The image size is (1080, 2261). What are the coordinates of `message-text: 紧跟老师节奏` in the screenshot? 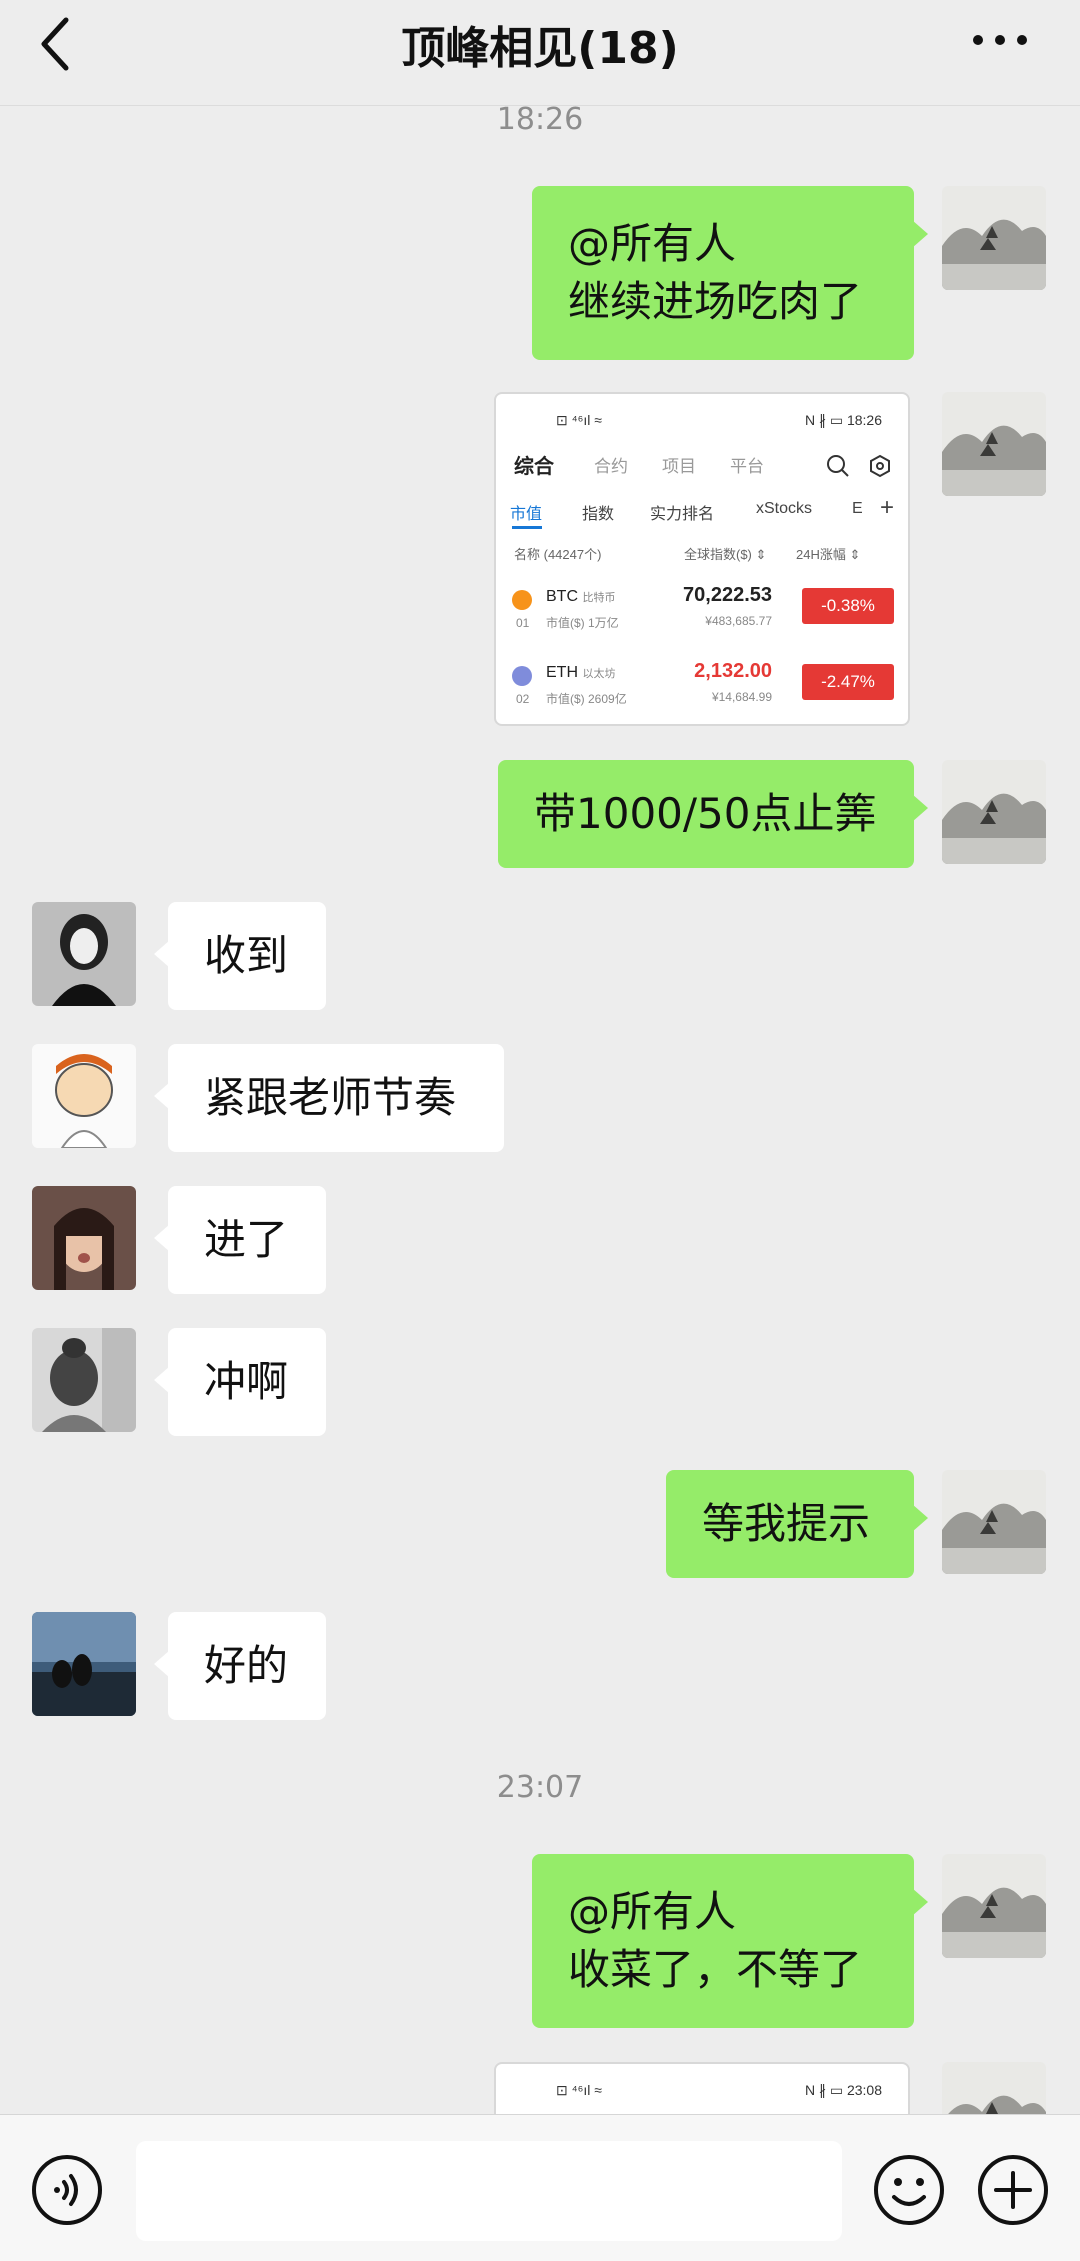 It's located at (330, 1097).